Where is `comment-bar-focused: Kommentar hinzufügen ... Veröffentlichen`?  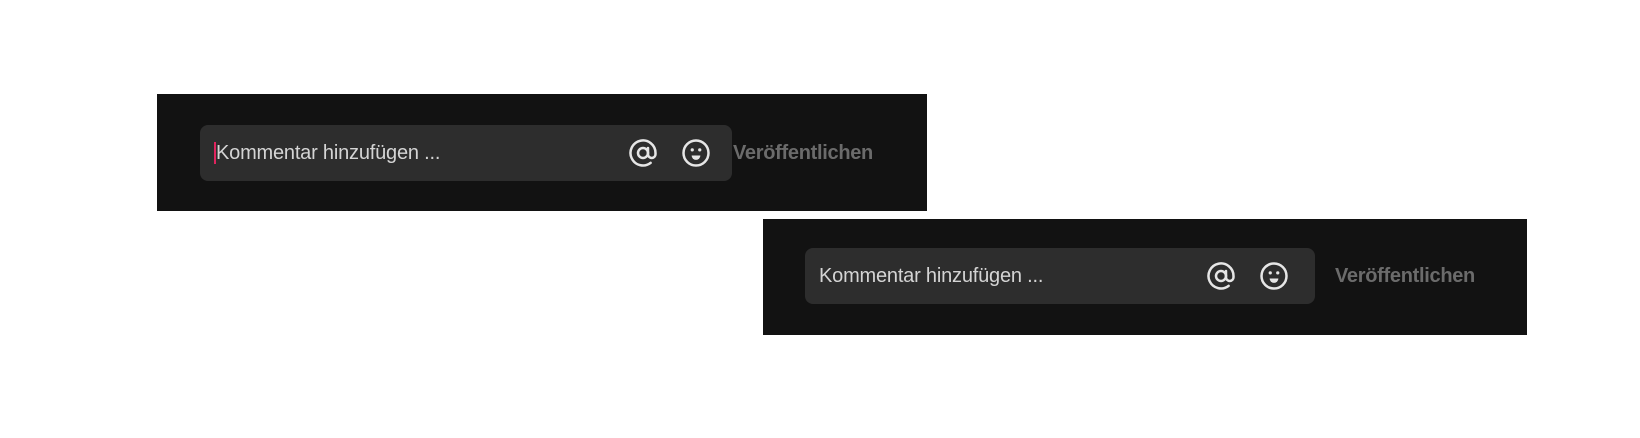
comment-bar-focused: Kommentar hinzufügen ... Veröffentlichen is located at coordinates (542, 152).